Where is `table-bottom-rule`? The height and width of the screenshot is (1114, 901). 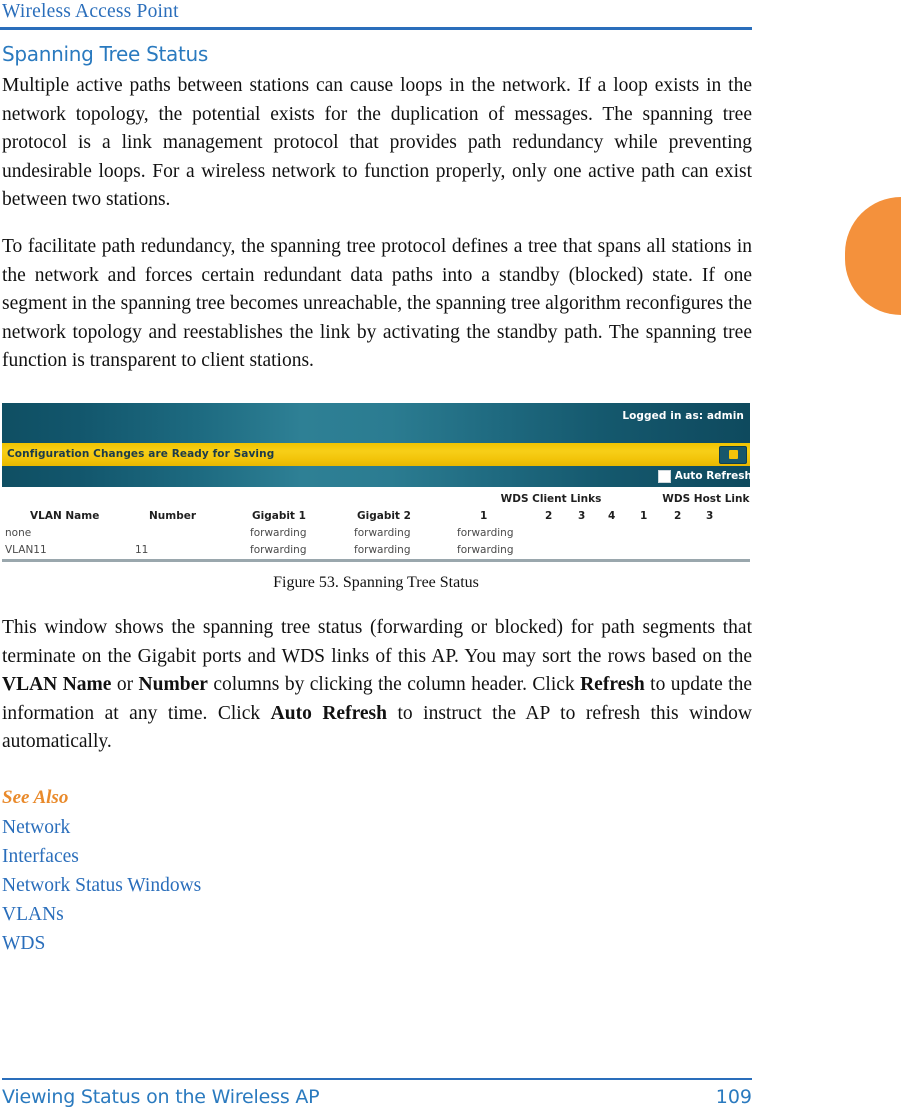 table-bottom-rule is located at coordinates (376, 560).